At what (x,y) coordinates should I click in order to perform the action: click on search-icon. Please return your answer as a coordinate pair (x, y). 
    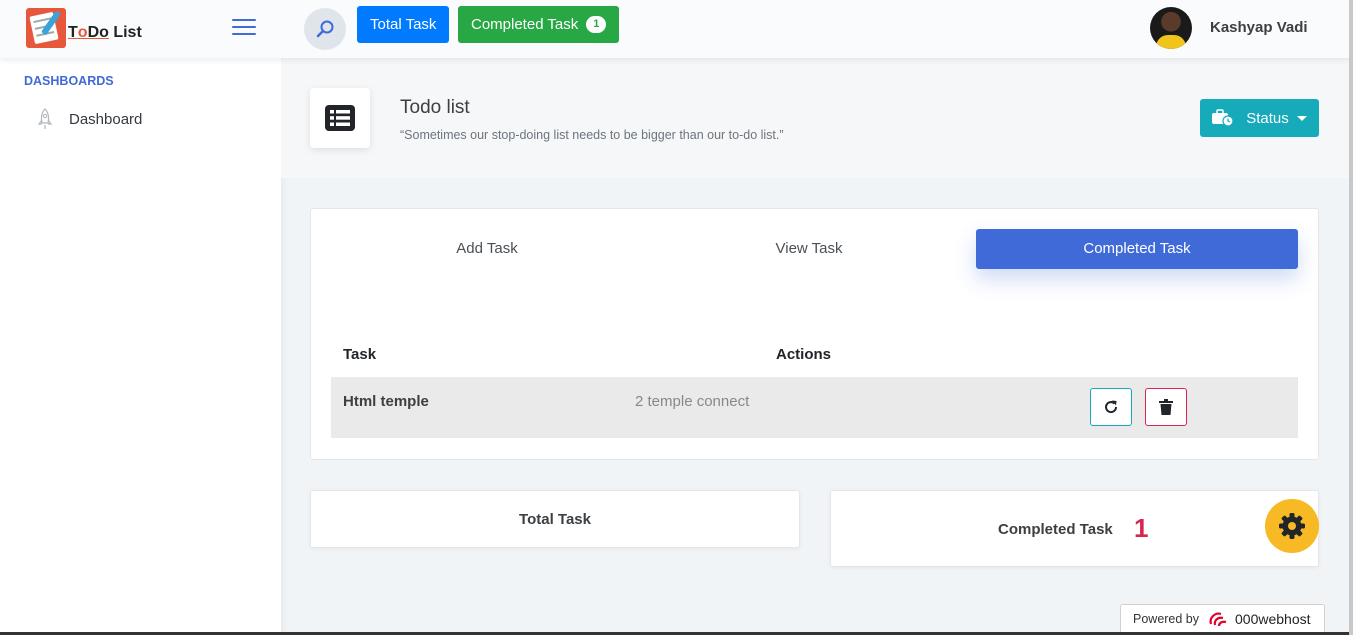
    Looking at the image, I should click on (325, 29).